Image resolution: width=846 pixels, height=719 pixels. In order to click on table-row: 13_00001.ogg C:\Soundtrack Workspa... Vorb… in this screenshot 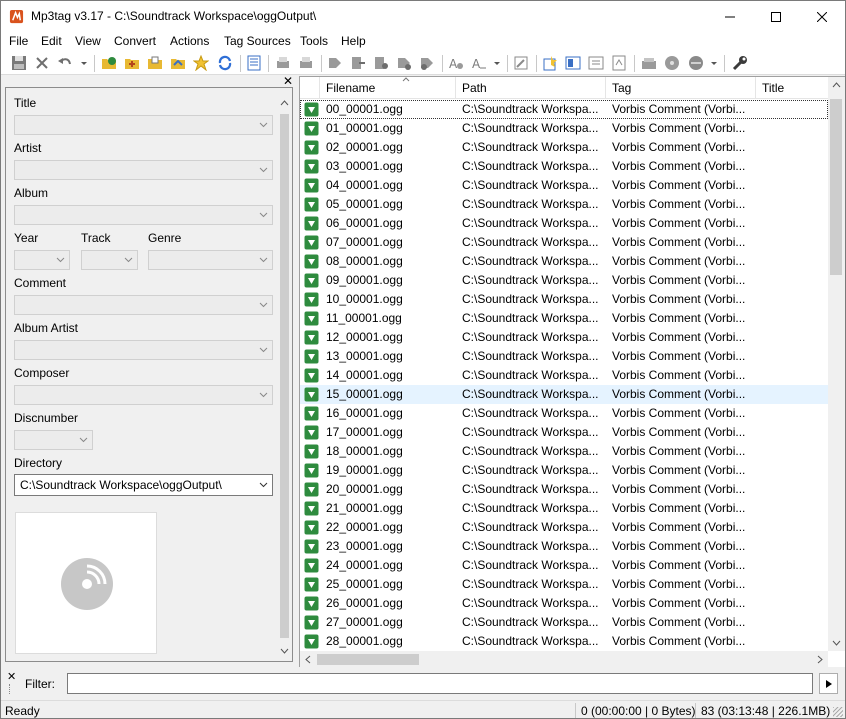, I will do `click(564, 356)`.